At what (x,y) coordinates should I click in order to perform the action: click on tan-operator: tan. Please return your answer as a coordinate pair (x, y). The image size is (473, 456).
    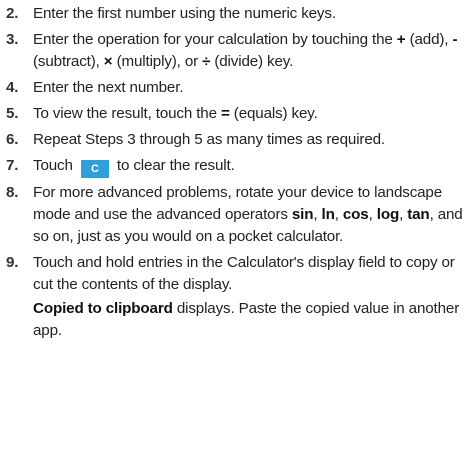
    Looking at the image, I should click on (418, 214).